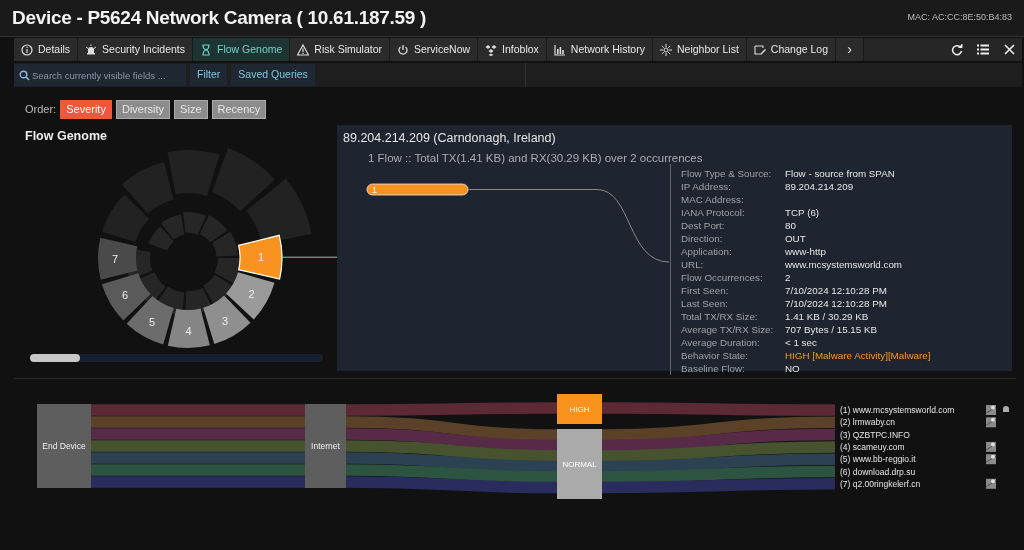 This screenshot has height=550, width=1024. Describe the element at coordinates (868, 422) in the screenshot. I see `destination-label: (2) lrmwaby.cn` at that location.